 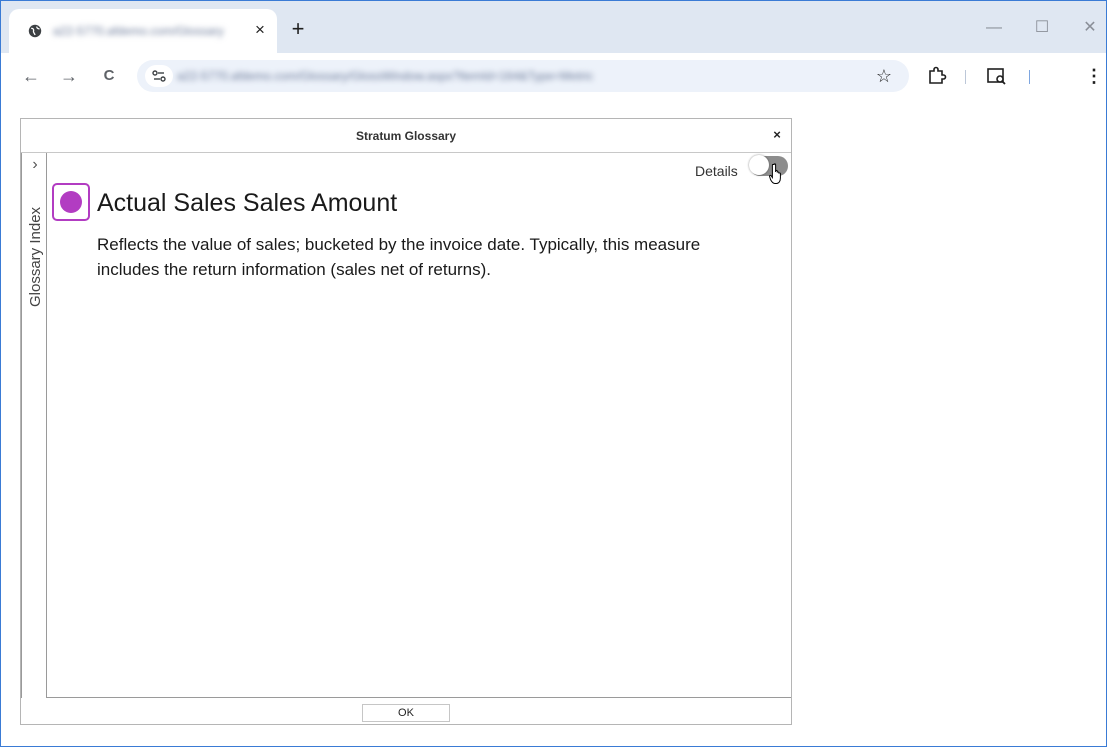 I want to click on puzzle-icon, so click(x=937, y=76).